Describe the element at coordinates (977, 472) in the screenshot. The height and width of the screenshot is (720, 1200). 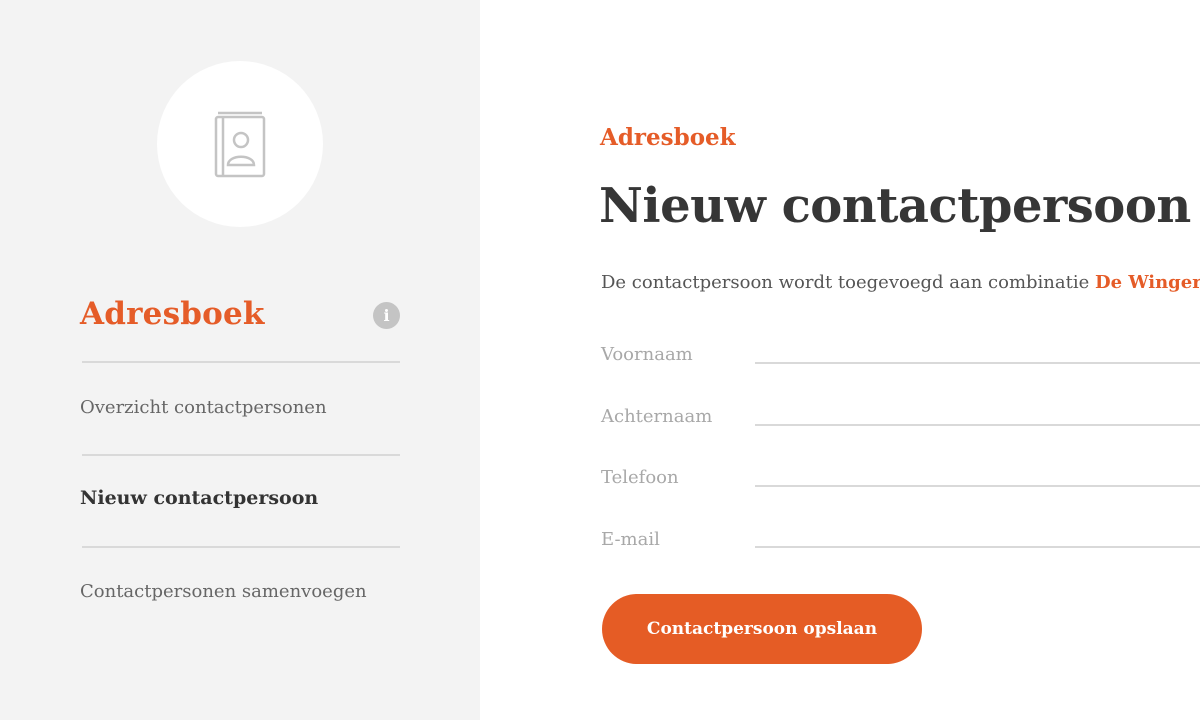
I see `phone-field` at that location.